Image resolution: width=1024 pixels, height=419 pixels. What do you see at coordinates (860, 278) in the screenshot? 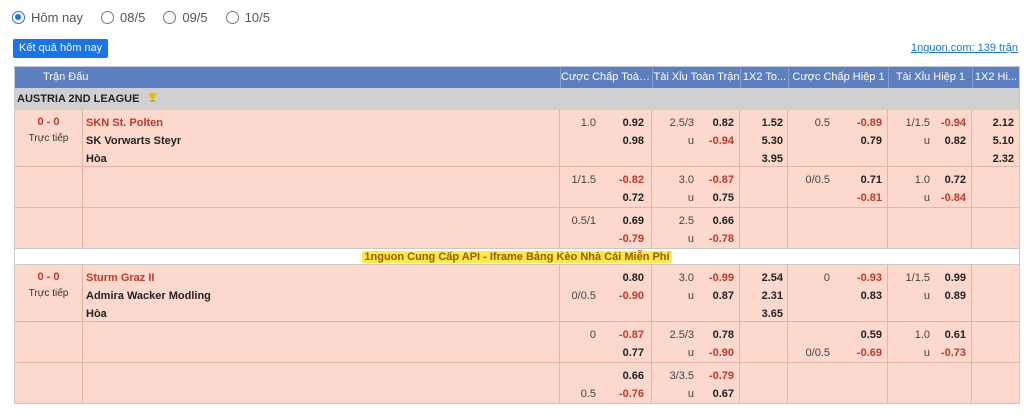
I see `odds-value: -0.93` at bounding box center [860, 278].